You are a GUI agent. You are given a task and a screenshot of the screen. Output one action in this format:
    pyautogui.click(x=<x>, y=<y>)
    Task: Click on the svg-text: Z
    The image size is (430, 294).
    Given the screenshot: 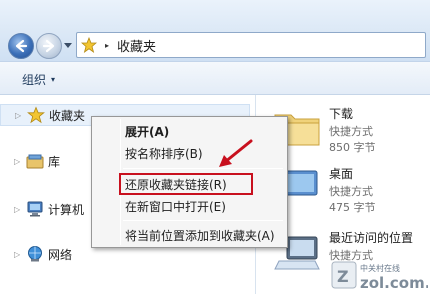 What is the action you would take?
    pyautogui.click(x=343, y=276)
    